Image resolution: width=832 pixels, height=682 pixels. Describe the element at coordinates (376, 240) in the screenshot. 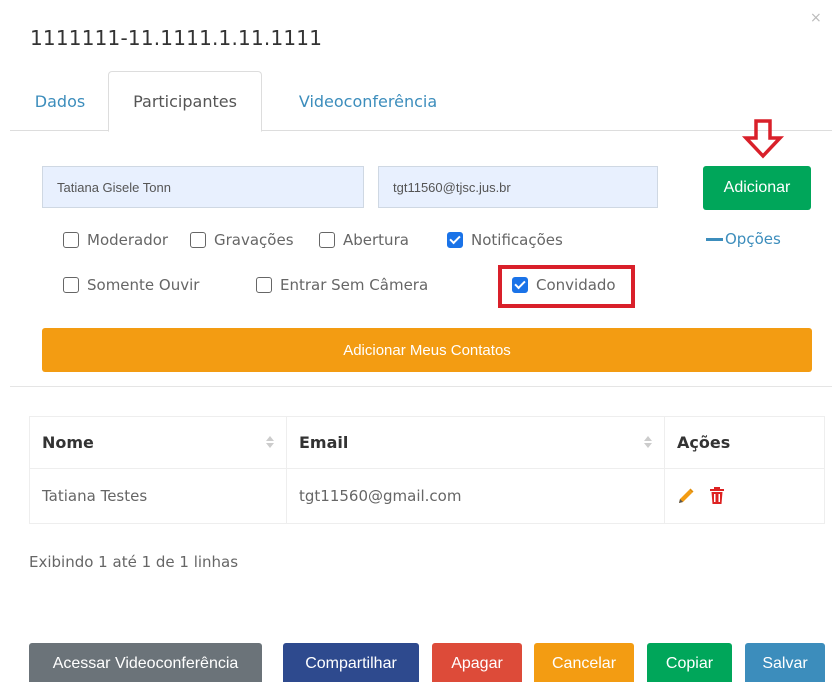

I see `checkbox-label: Abertura` at that location.